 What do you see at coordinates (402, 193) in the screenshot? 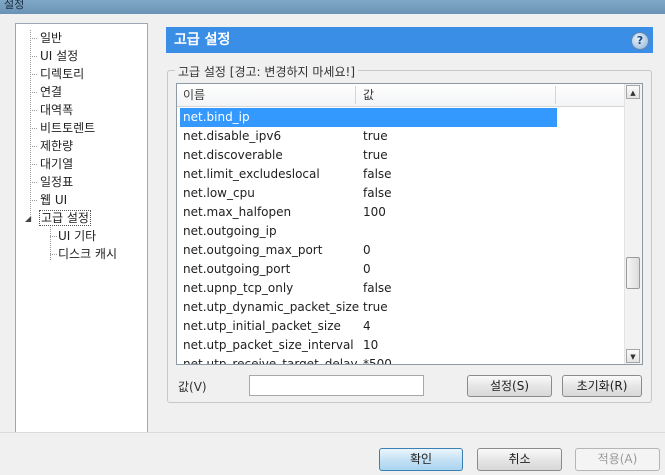
I see `table-row: net.low_cpu false` at bounding box center [402, 193].